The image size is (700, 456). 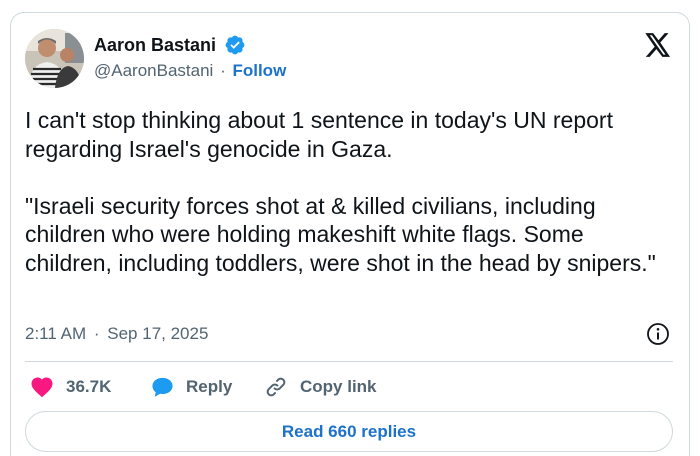 I want to click on read-replies-button: Read 660 replies, so click(x=349, y=431).